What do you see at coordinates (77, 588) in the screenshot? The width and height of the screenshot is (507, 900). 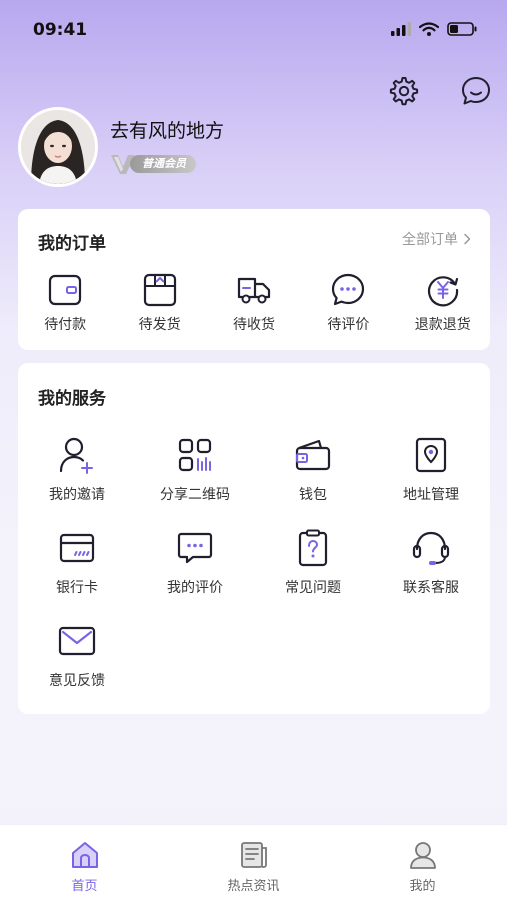 I see `service-item-label: 银行卡` at bounding box center [77, 588].